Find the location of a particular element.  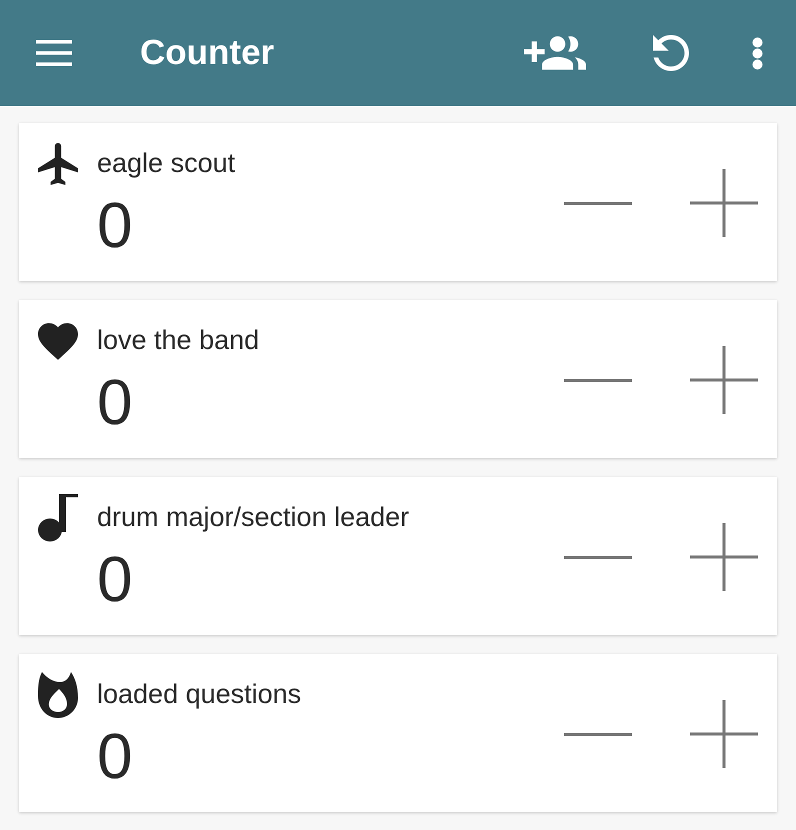

refresh-button is located at coordinates (671, 53).